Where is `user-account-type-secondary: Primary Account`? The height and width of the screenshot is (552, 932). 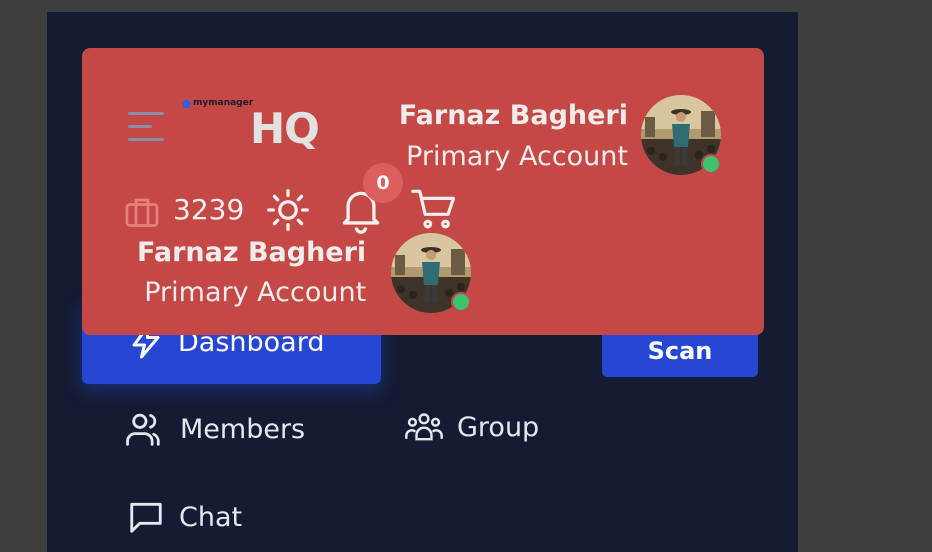
user-account-type-secondary: Primary Account is located at coordinates (255, 292).